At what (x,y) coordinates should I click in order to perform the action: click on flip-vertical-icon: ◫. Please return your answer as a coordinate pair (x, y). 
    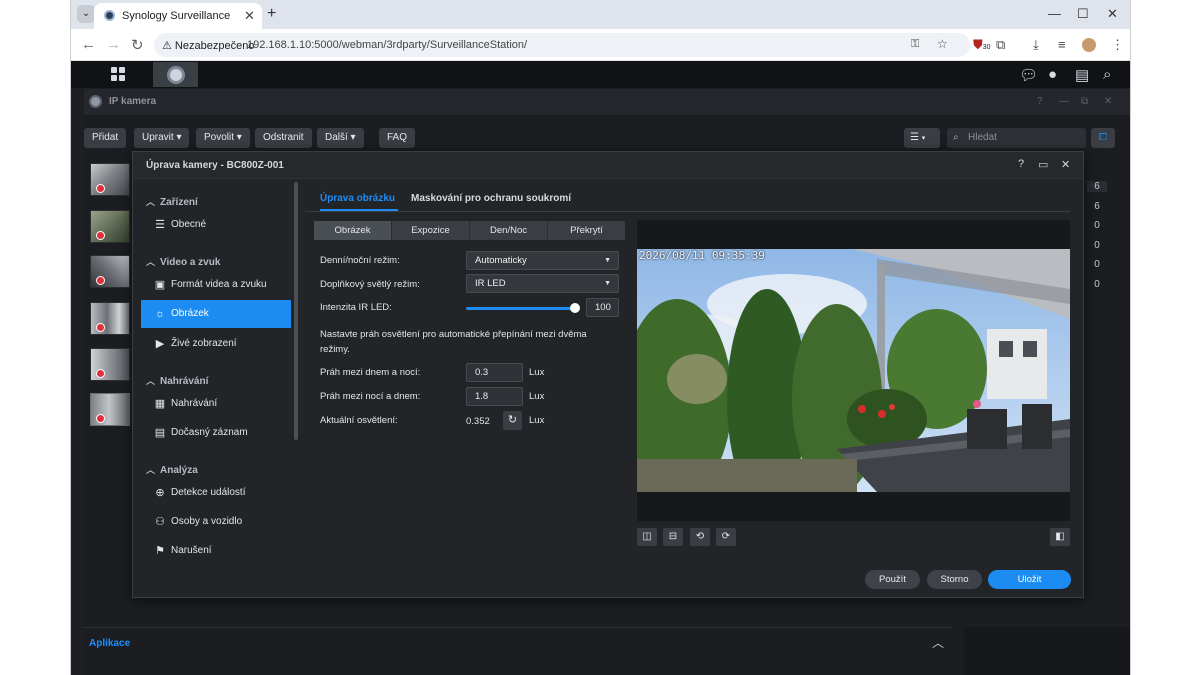
    Looking at the image, I should click on (647, 537).